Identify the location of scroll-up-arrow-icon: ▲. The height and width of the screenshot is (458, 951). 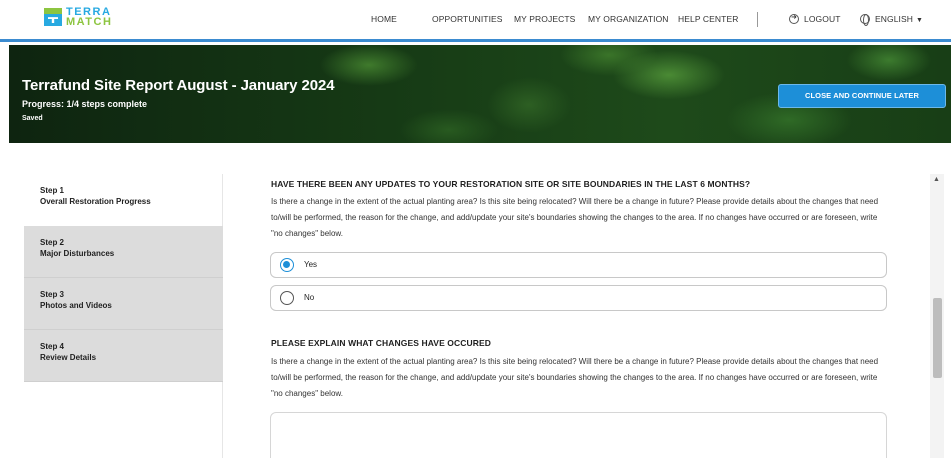
(936, 179).